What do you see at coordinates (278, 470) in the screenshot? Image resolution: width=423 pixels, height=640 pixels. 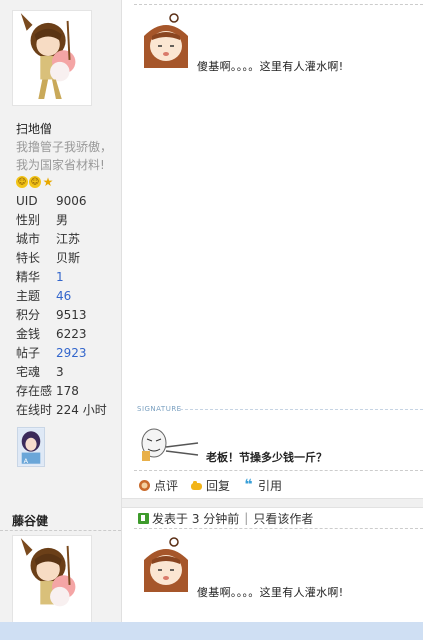 I see `actions-divider` at bounding box center [278, 470].